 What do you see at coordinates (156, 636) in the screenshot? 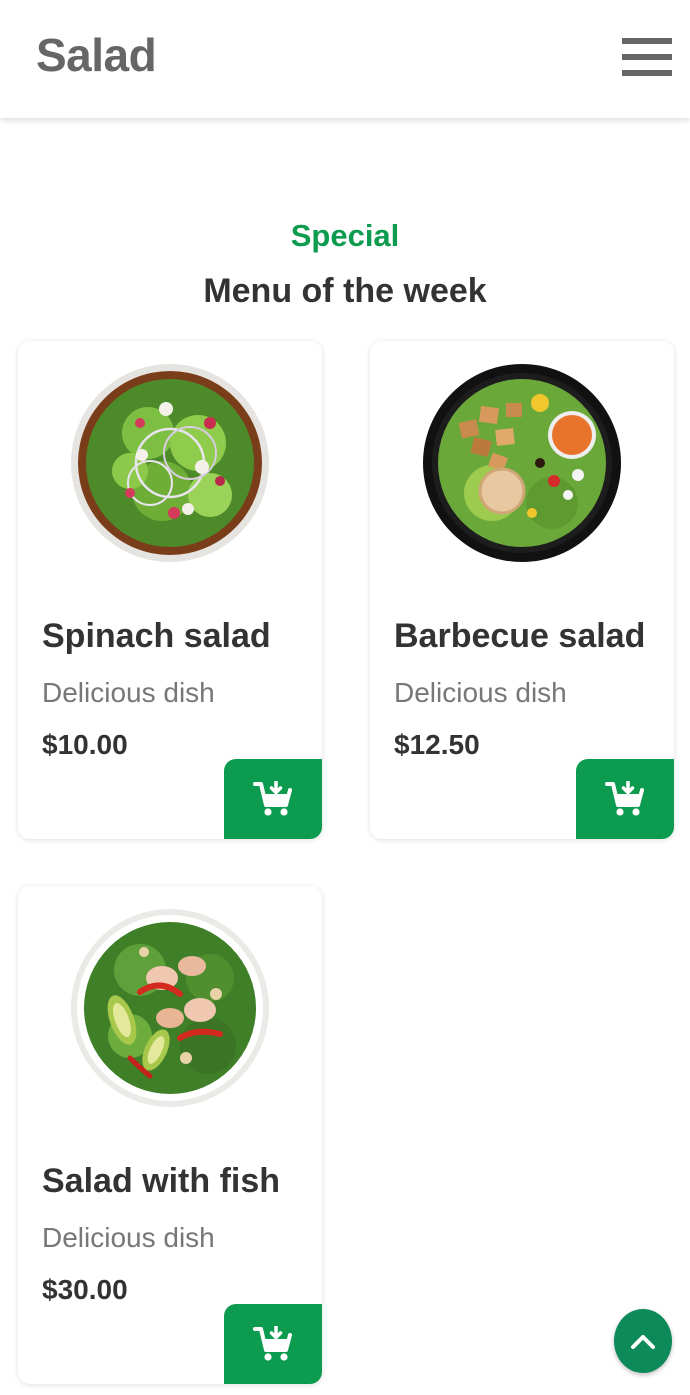
I see `product-name: Spinach salad` at bounding box center [156, 636].